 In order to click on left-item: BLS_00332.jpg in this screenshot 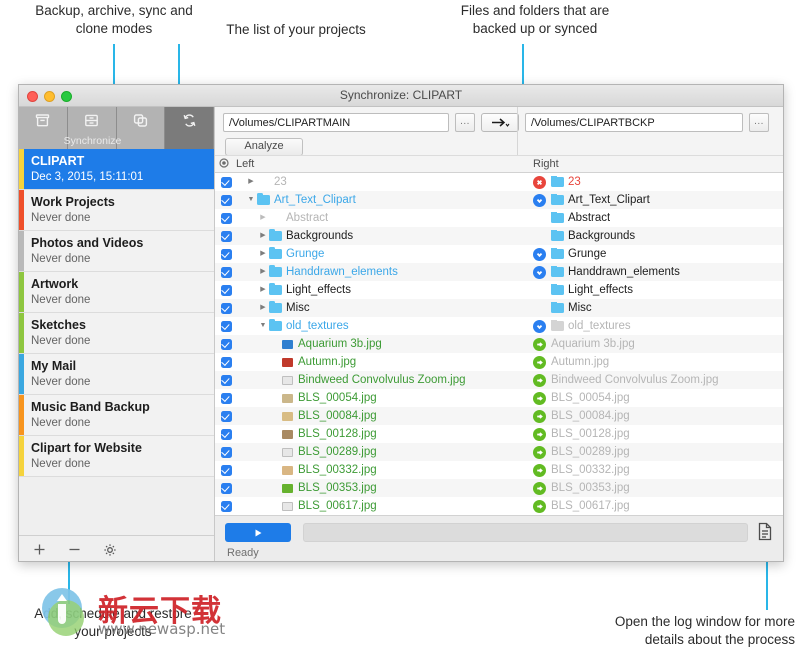, I will do `click(382, 470)`.